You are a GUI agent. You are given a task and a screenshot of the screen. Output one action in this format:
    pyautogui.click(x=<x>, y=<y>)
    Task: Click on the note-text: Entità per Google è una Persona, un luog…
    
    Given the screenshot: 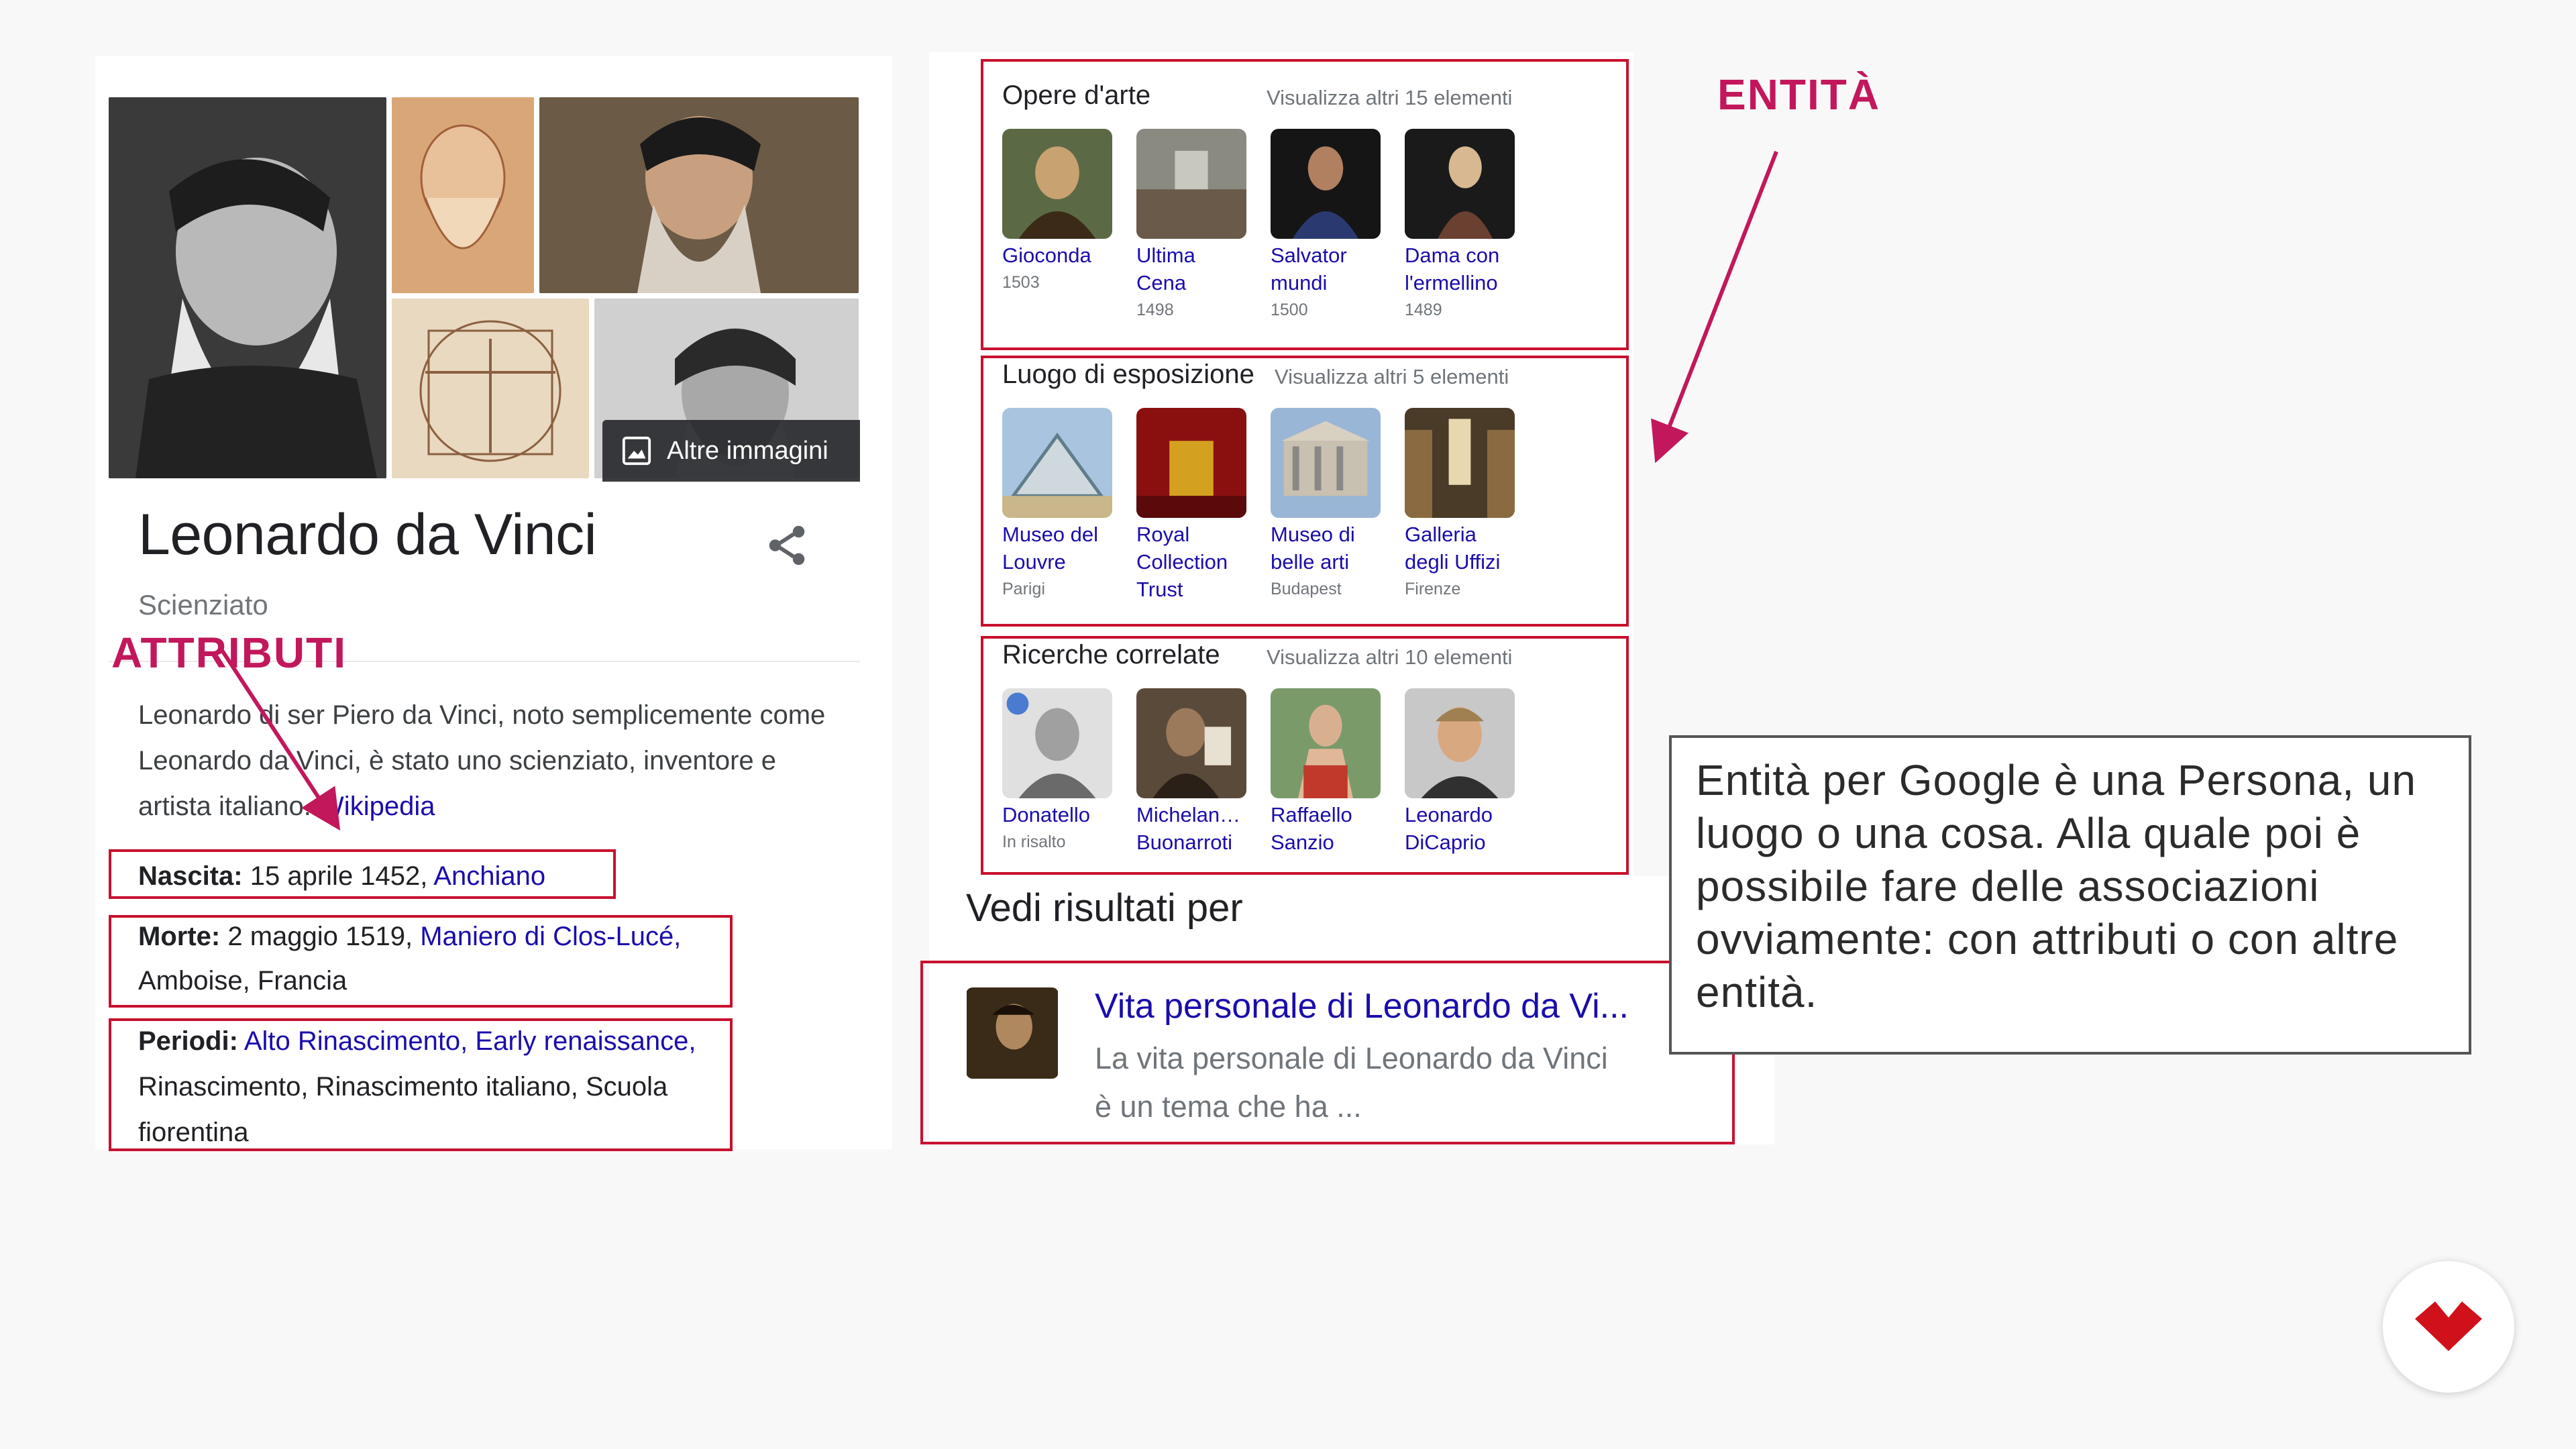 What is the action you would take?
    pyautogui.click(x=2056, y=886)
    